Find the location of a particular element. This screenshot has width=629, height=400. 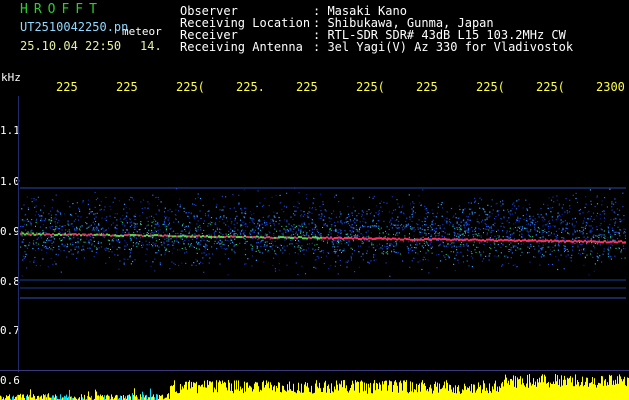

frequency-tick: 0.7 is located at coordinates (10, 330).